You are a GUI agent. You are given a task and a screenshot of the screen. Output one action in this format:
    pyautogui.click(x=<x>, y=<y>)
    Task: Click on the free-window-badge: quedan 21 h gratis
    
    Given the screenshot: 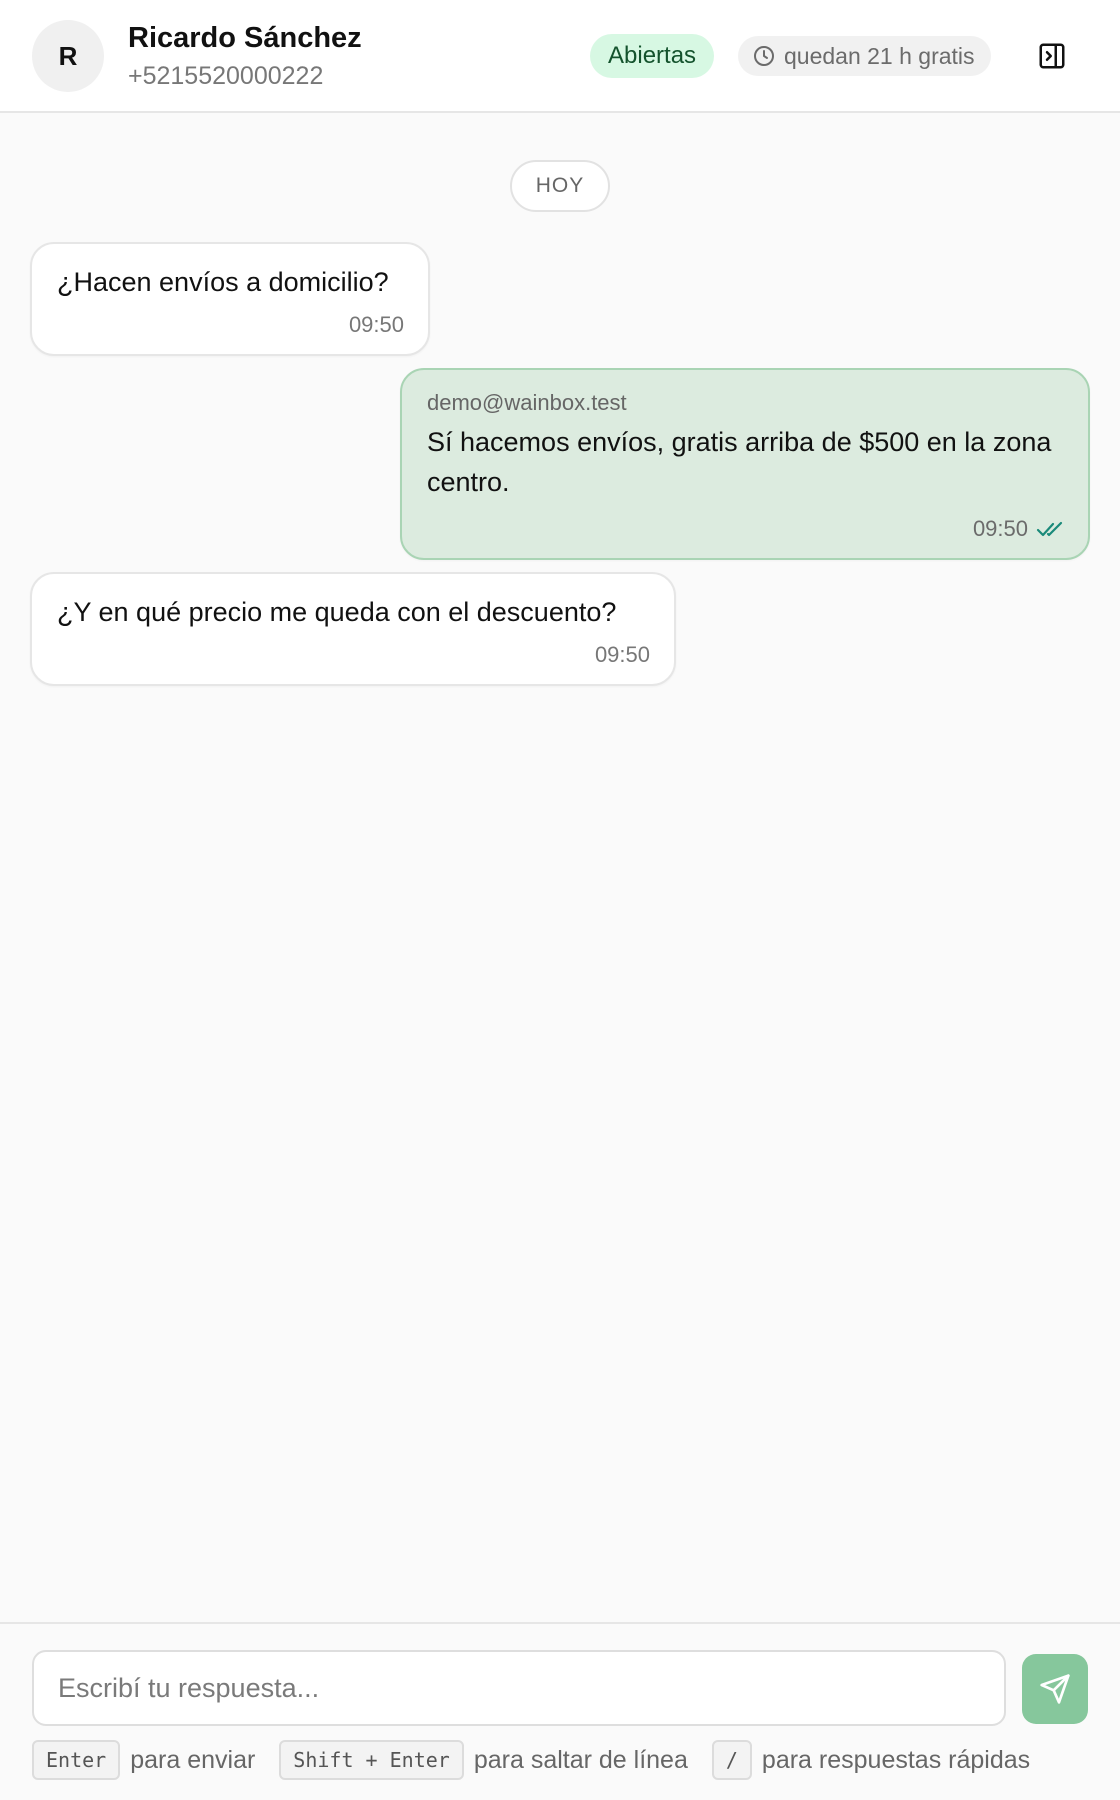 What is the action you would take?
    pyautogui.click(x=864, y=56)
    